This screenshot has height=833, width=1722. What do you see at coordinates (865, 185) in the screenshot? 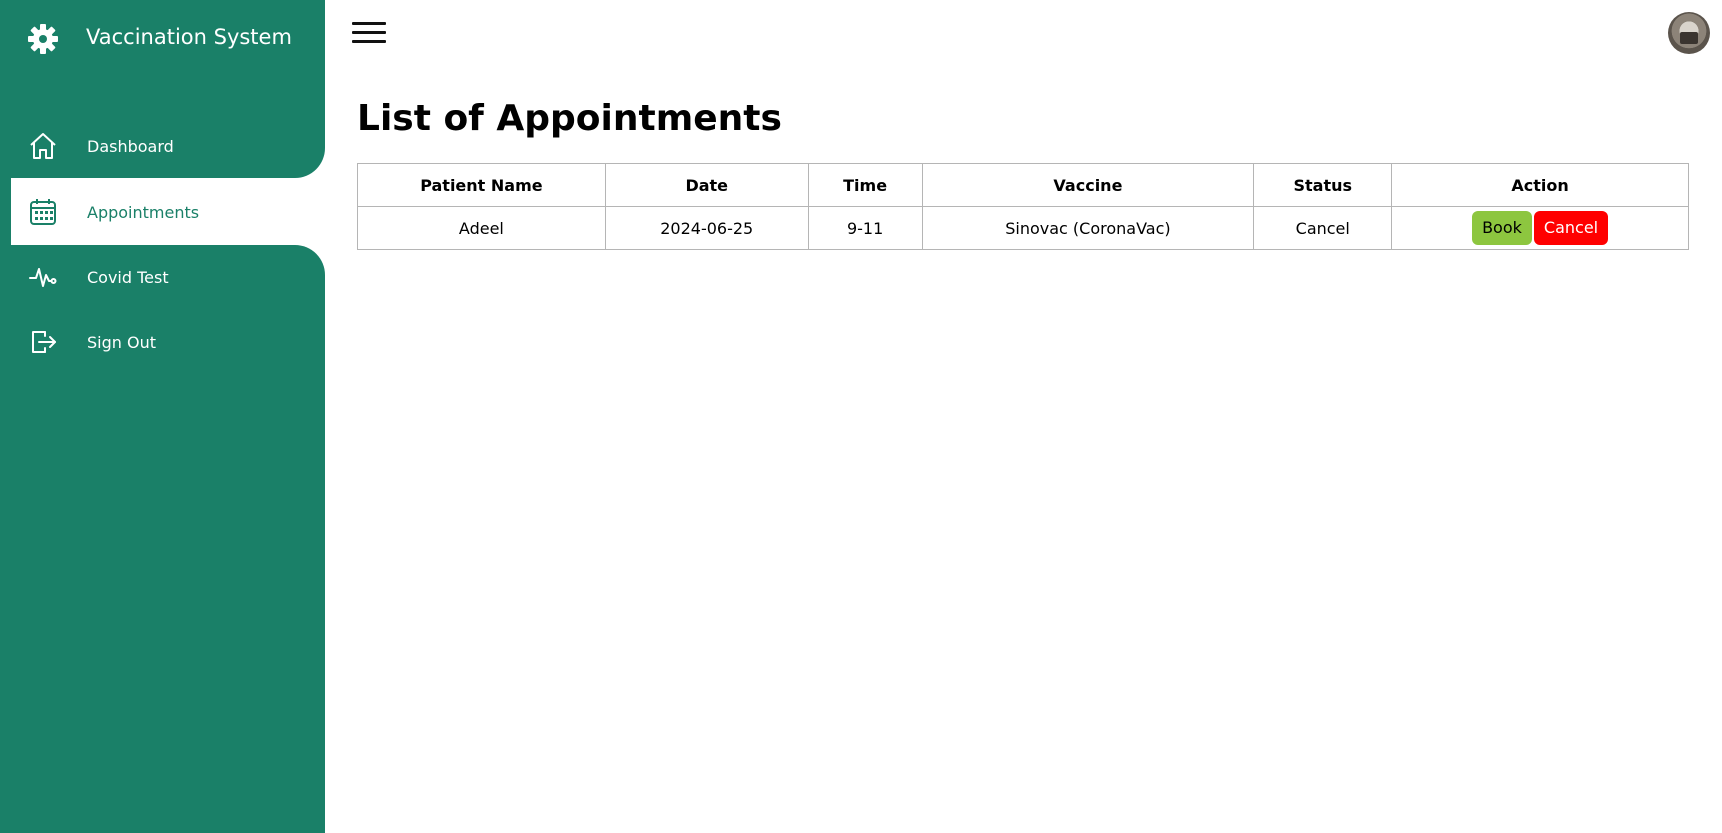
I see `column-header-time: Time` at bounding box center [865, 185].